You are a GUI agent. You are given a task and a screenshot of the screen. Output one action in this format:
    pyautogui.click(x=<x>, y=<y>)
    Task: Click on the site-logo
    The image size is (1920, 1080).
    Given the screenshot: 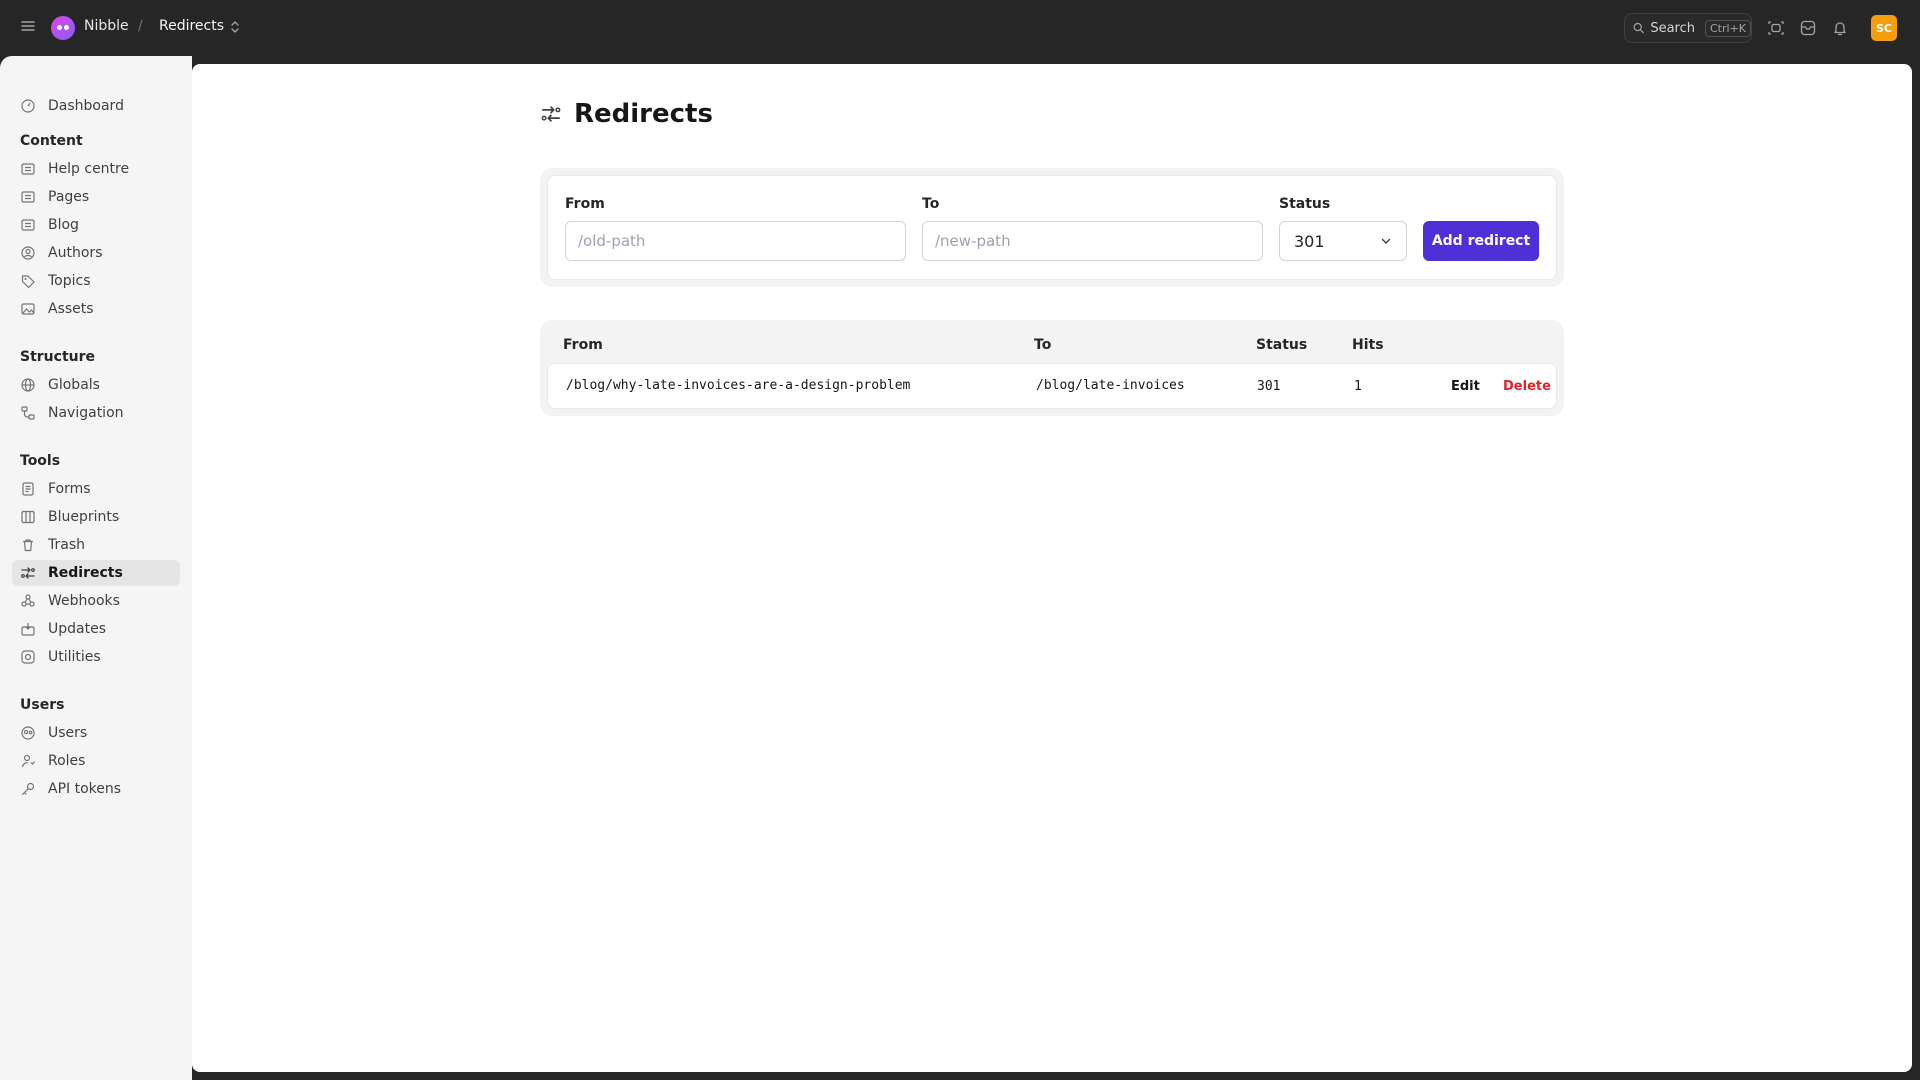 What is the action you would take?
    pyautogui.click(x=63, y=28)
    